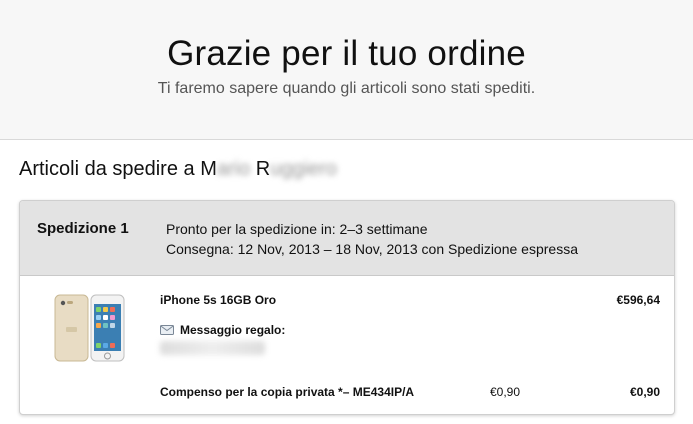  Describe the element at coordinates (118, 169) in the screenshot. I see `recipient-prefix: Articoli da spedire a M` at that location.